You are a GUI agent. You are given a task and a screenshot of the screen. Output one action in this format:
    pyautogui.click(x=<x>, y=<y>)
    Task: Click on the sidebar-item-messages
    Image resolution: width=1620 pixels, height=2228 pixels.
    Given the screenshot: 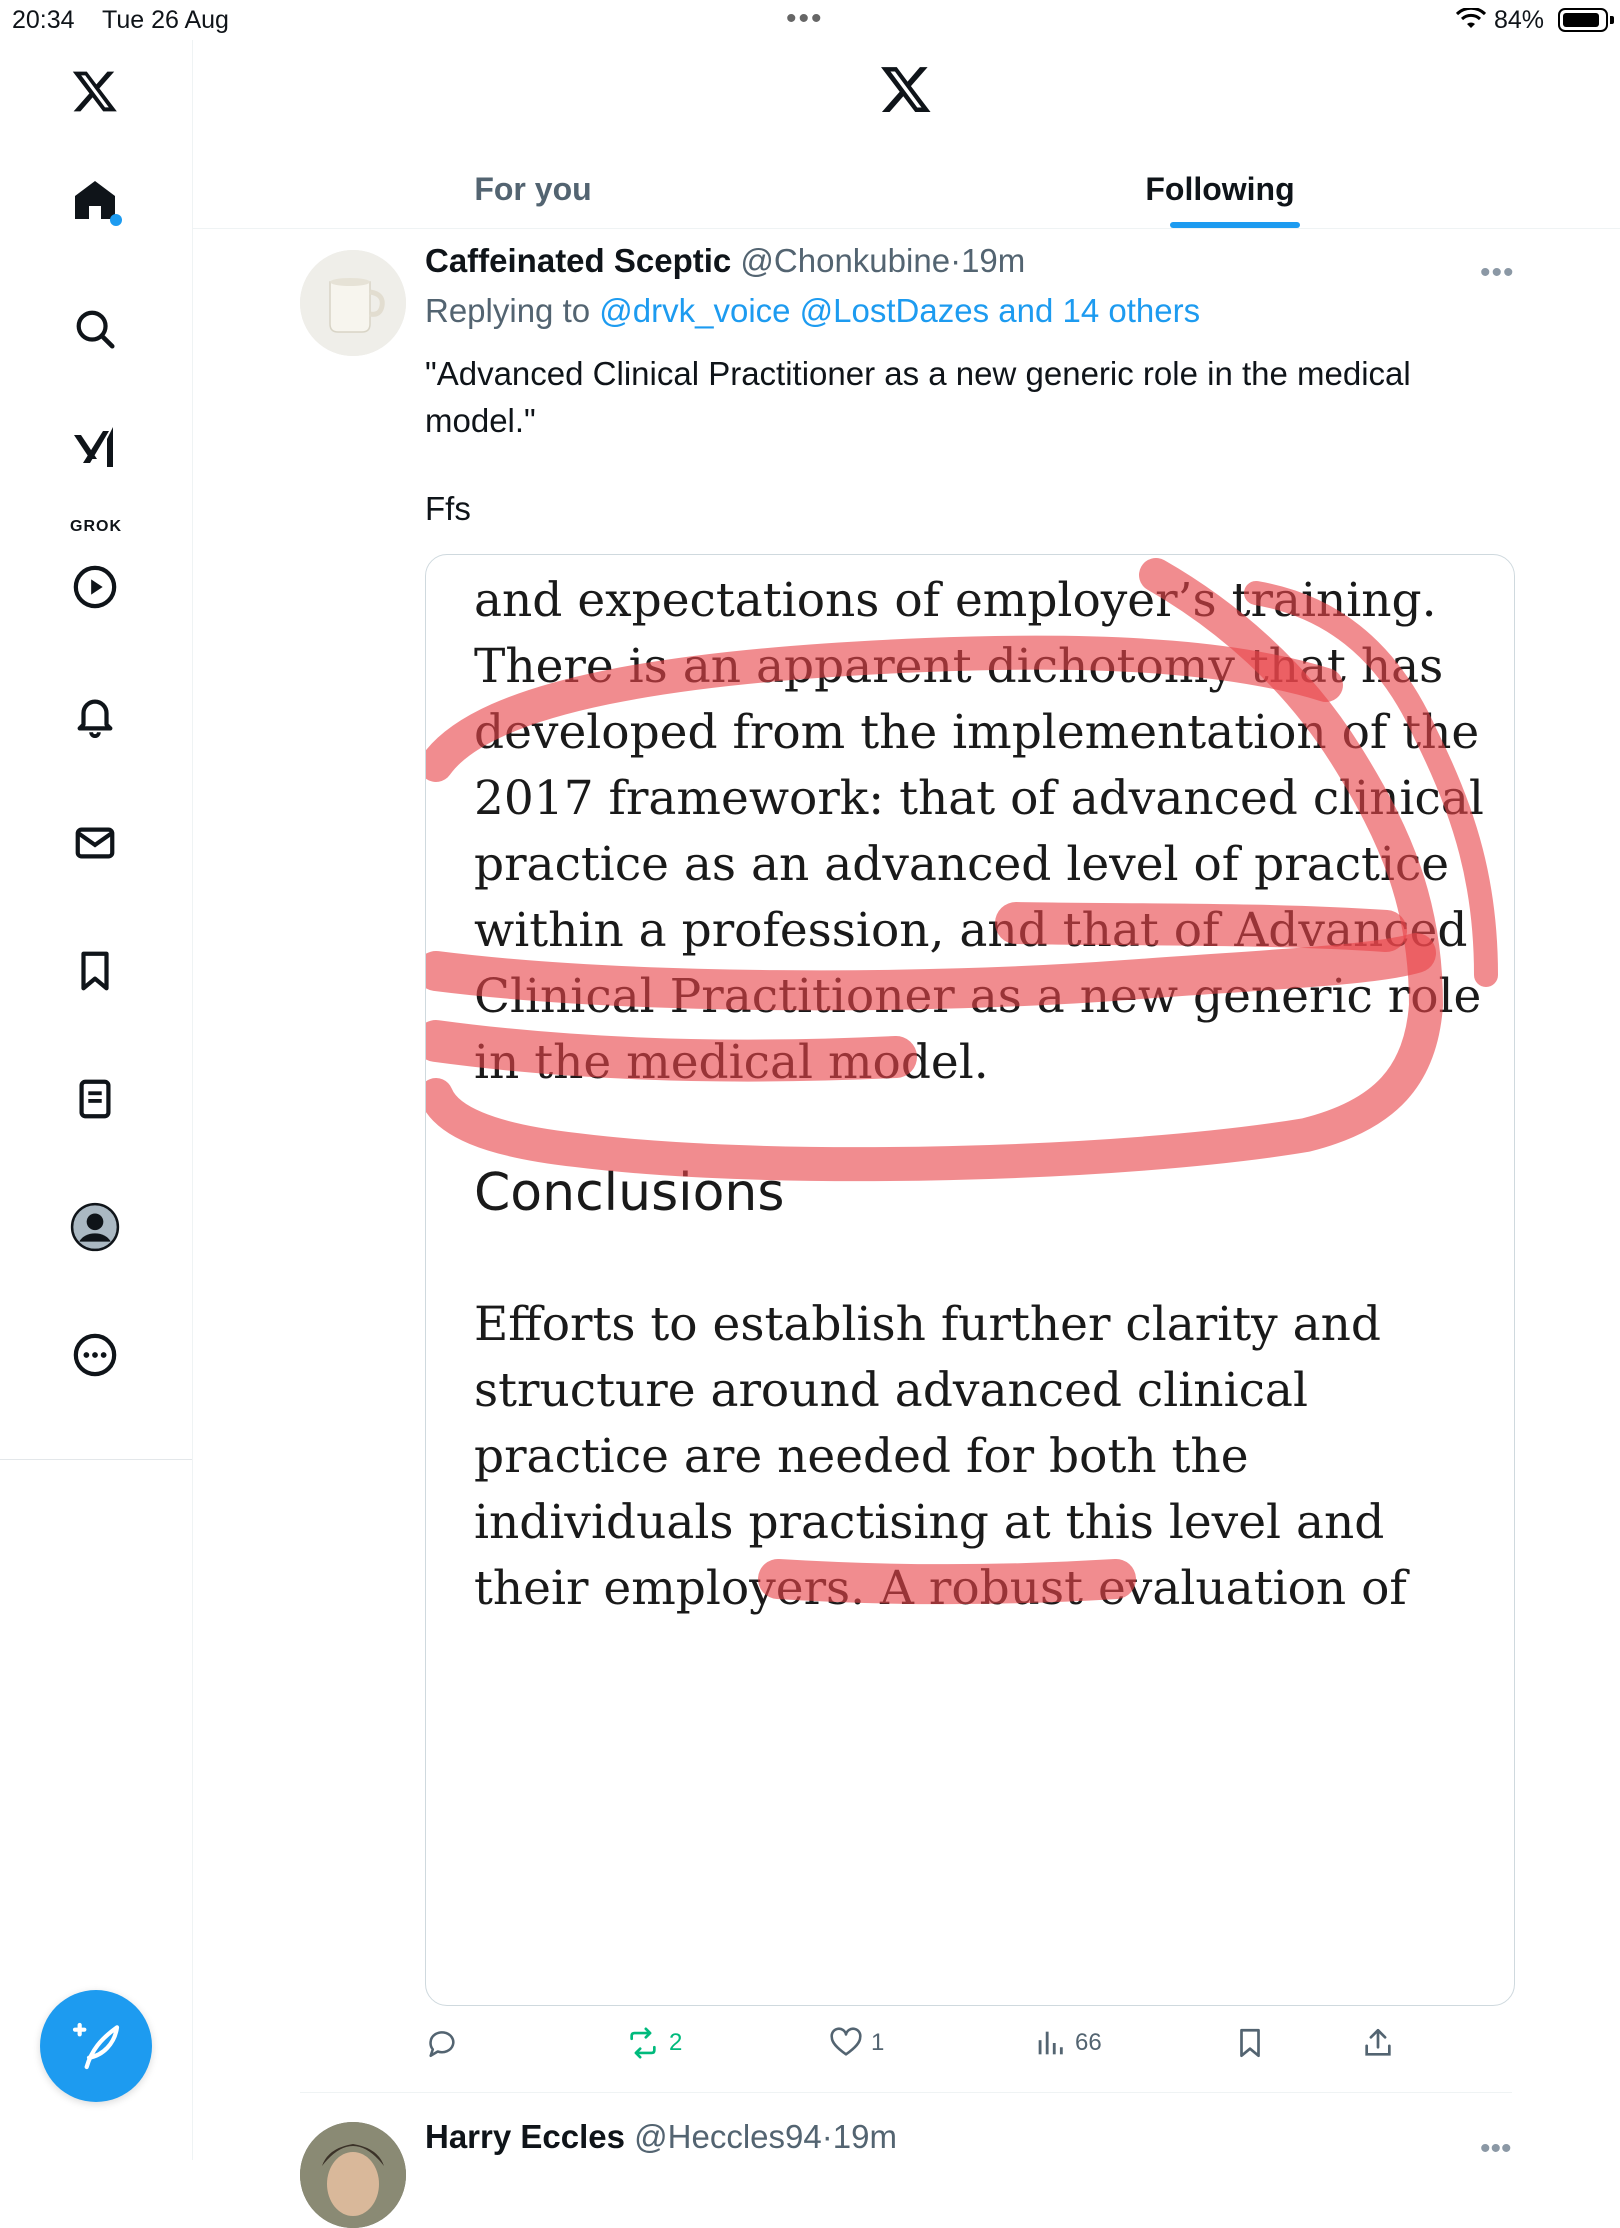 What is the action you would take?
    pyautogui.click(x=95, y=843)
    